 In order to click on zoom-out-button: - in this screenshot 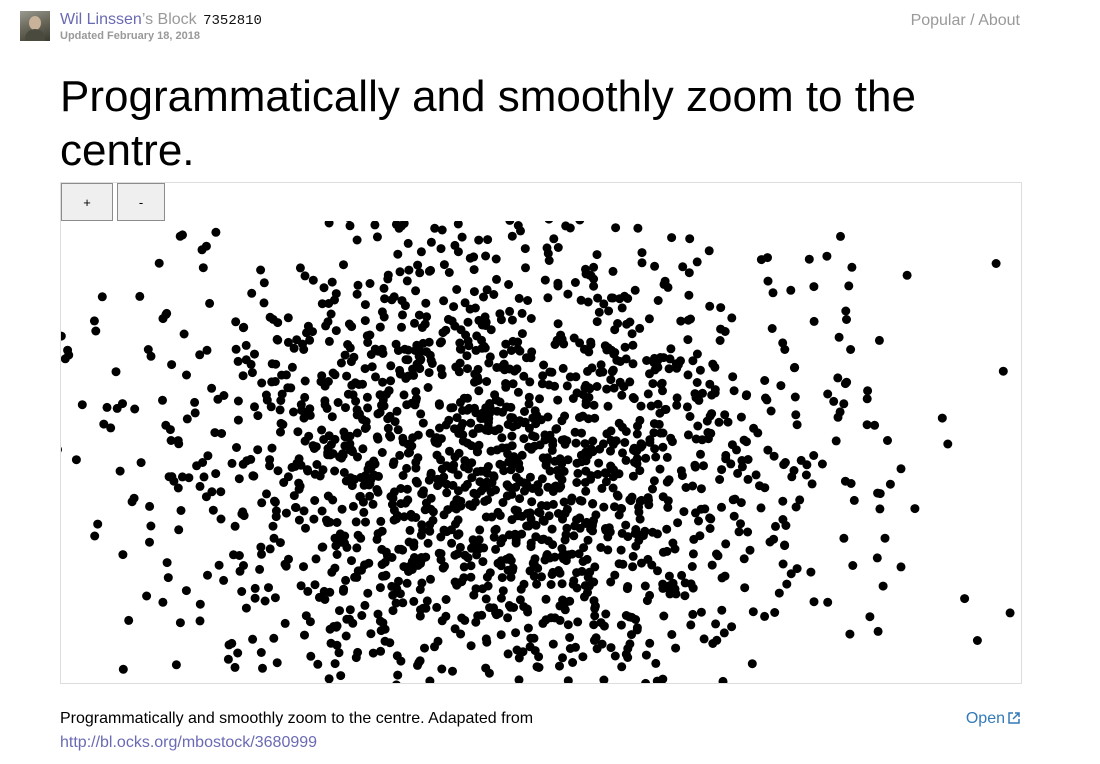, I will do `click(141, 202)`.